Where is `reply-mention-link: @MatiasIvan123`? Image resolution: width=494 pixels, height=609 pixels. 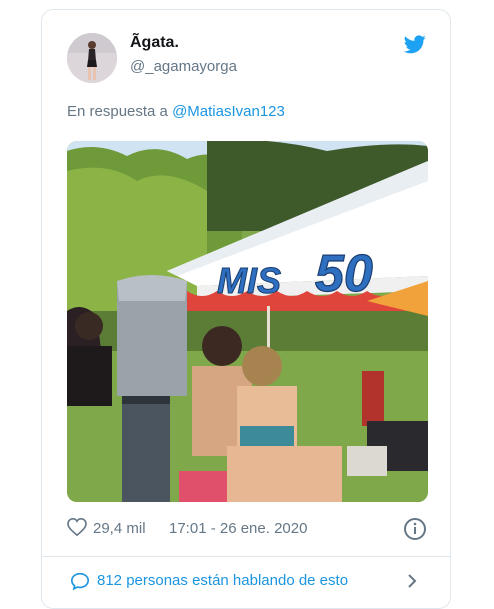 reply-mention-link: @MatiasIvan123 is located at coordinates (228, 111).